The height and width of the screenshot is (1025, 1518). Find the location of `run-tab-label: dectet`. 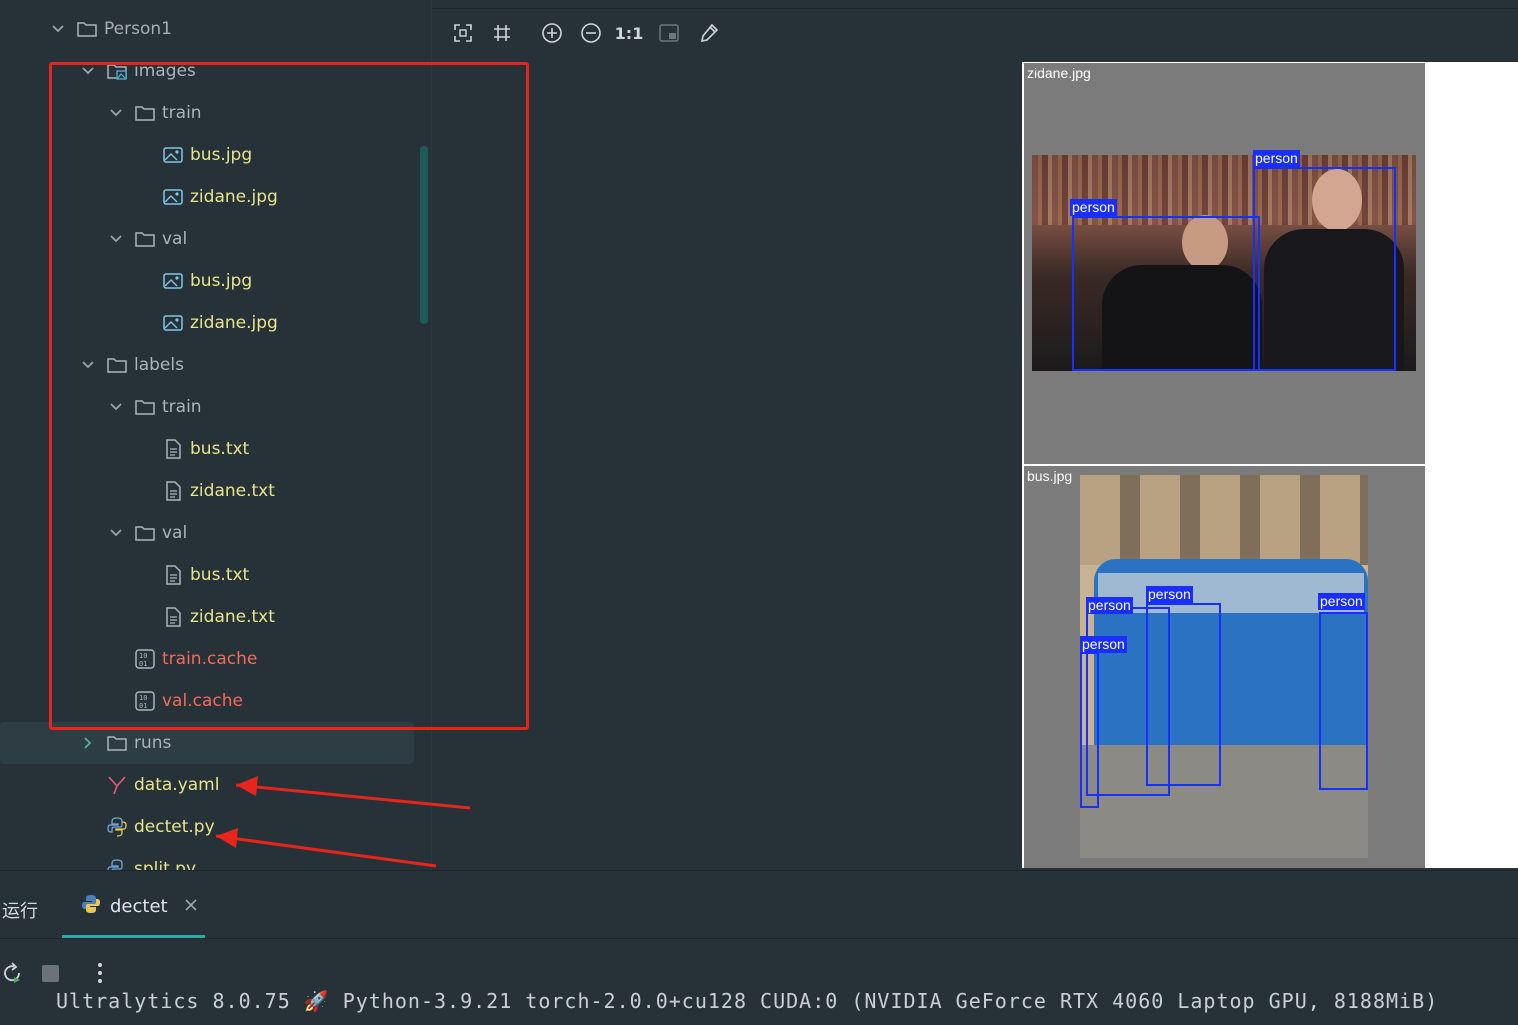

run-tab-label: dectet is located at coordinates (139, 906).